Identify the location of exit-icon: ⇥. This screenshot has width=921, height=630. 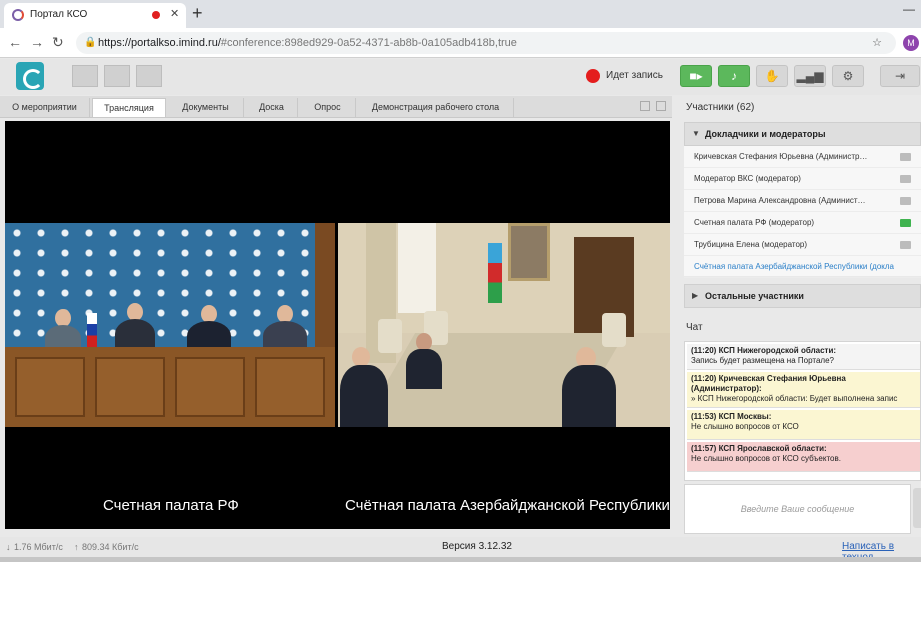
(900, 76).